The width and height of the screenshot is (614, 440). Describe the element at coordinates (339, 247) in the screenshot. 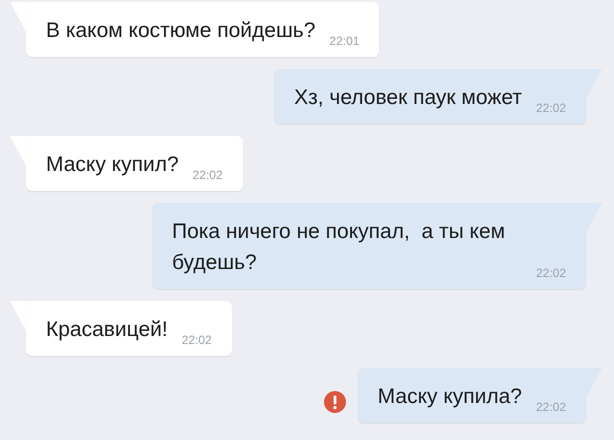

I see `message-text: Пока ничего не покупал, а ты кем будешь?` at that location.